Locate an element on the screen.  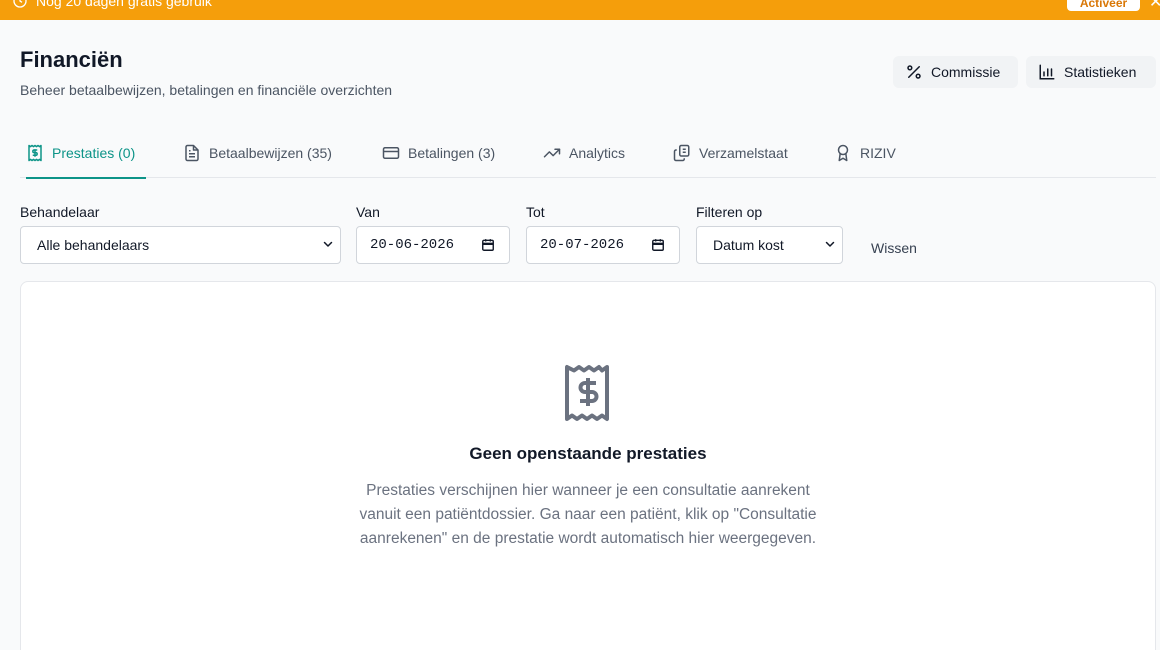
percent-icon is located at coordinates (914, 72).